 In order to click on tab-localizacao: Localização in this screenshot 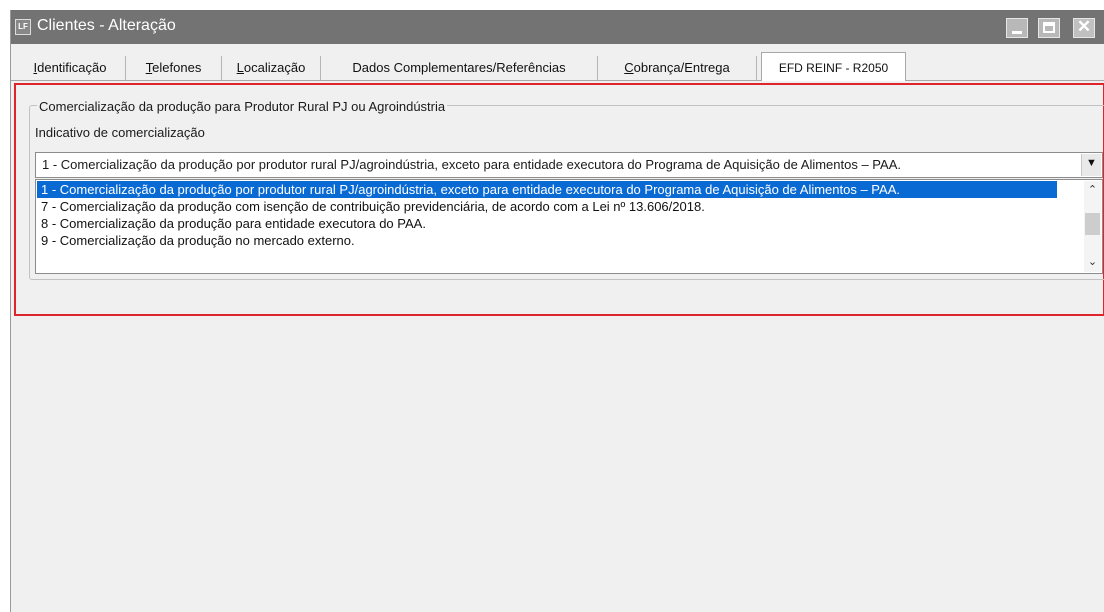, I will do `click(271, 68)`.